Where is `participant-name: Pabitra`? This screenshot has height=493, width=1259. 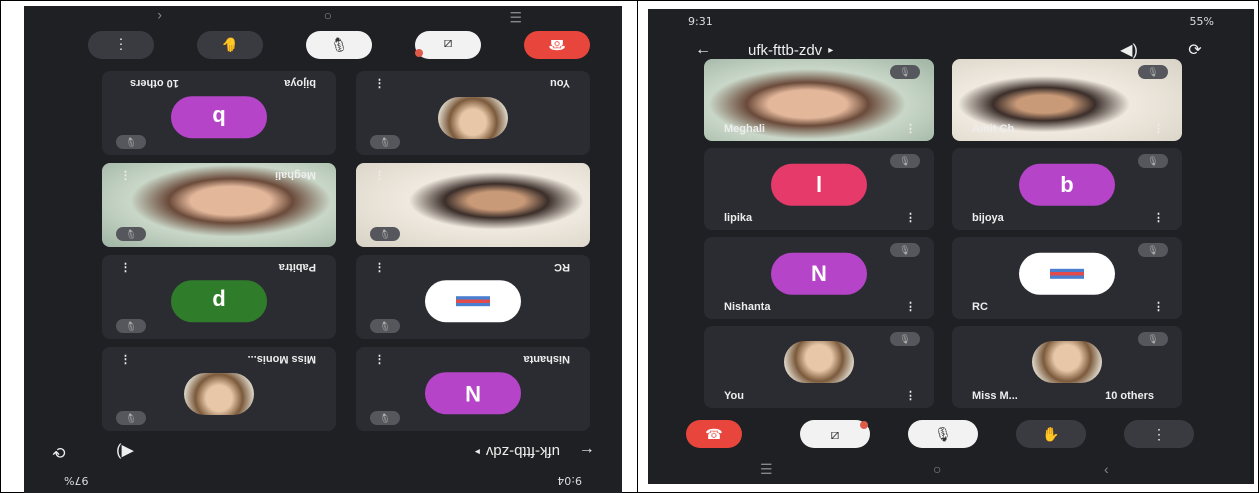
participant-name: Pabitra is located at coordinates (297, 267).